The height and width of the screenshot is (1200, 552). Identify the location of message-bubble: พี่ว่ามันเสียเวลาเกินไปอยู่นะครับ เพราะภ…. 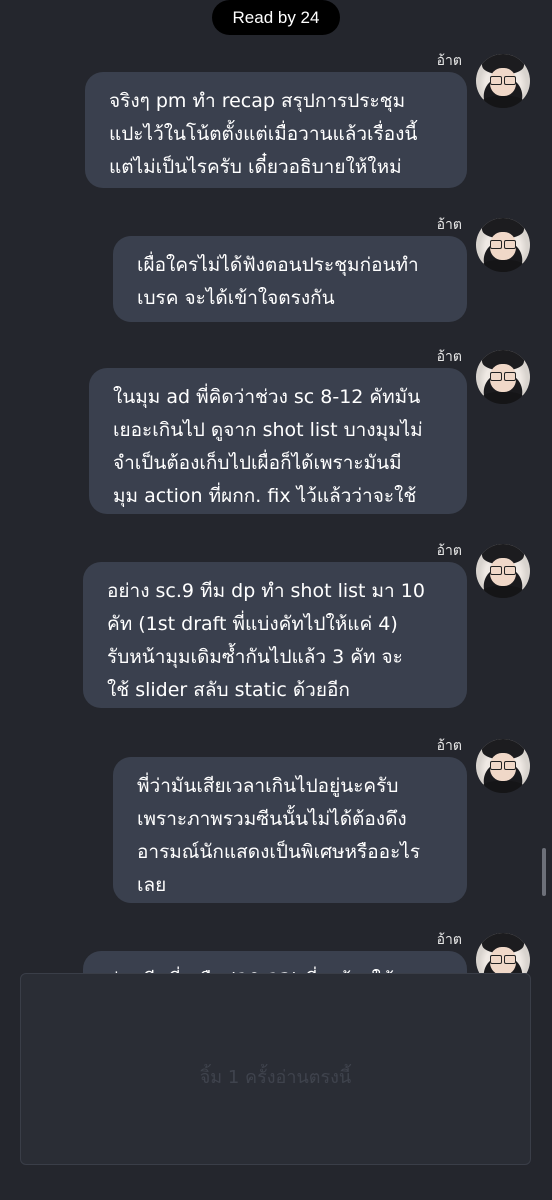
(290, 830).